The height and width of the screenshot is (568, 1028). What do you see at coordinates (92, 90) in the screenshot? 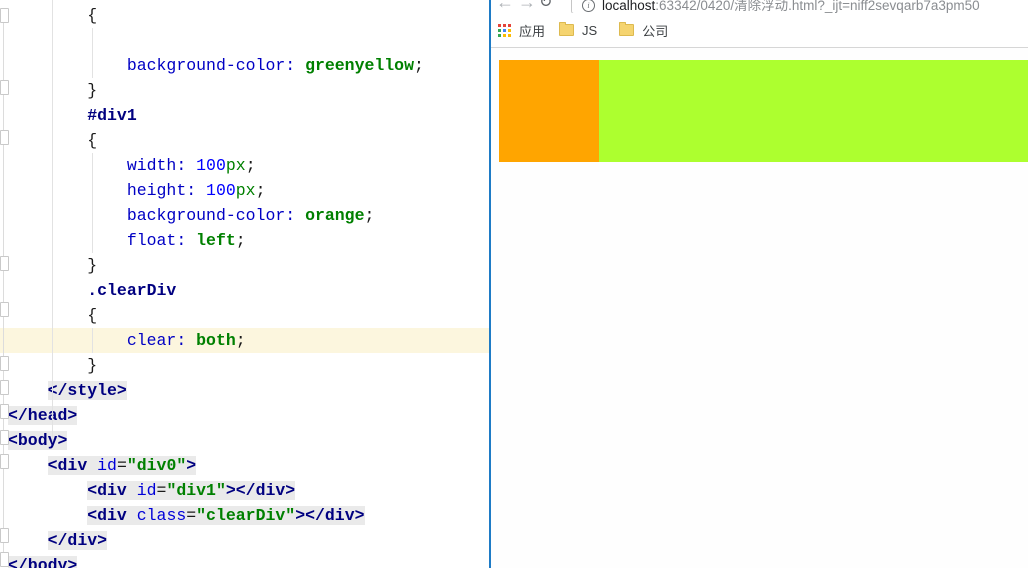
I see `css-fragment: }` at bounding box center [92, 90].